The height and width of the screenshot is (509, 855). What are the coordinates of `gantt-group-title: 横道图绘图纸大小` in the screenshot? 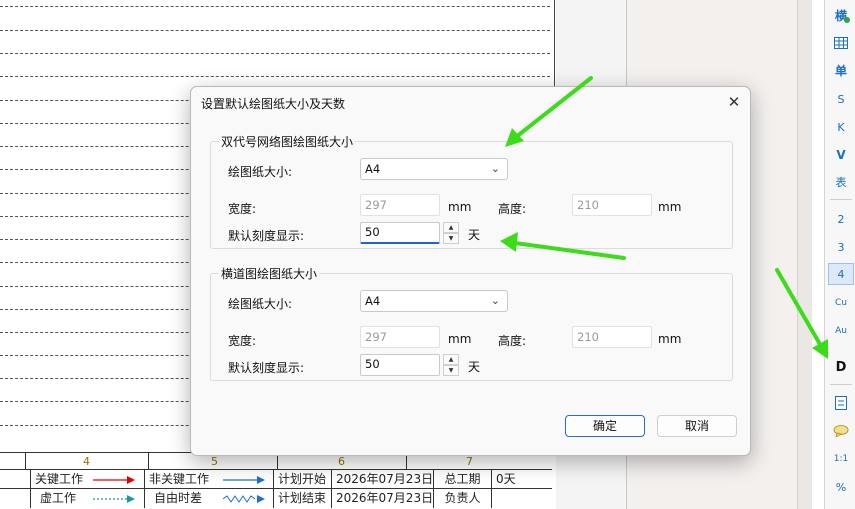 It's located at (269, 273).